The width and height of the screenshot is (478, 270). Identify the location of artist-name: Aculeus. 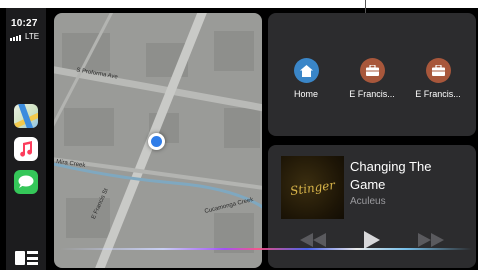
(368, 201).